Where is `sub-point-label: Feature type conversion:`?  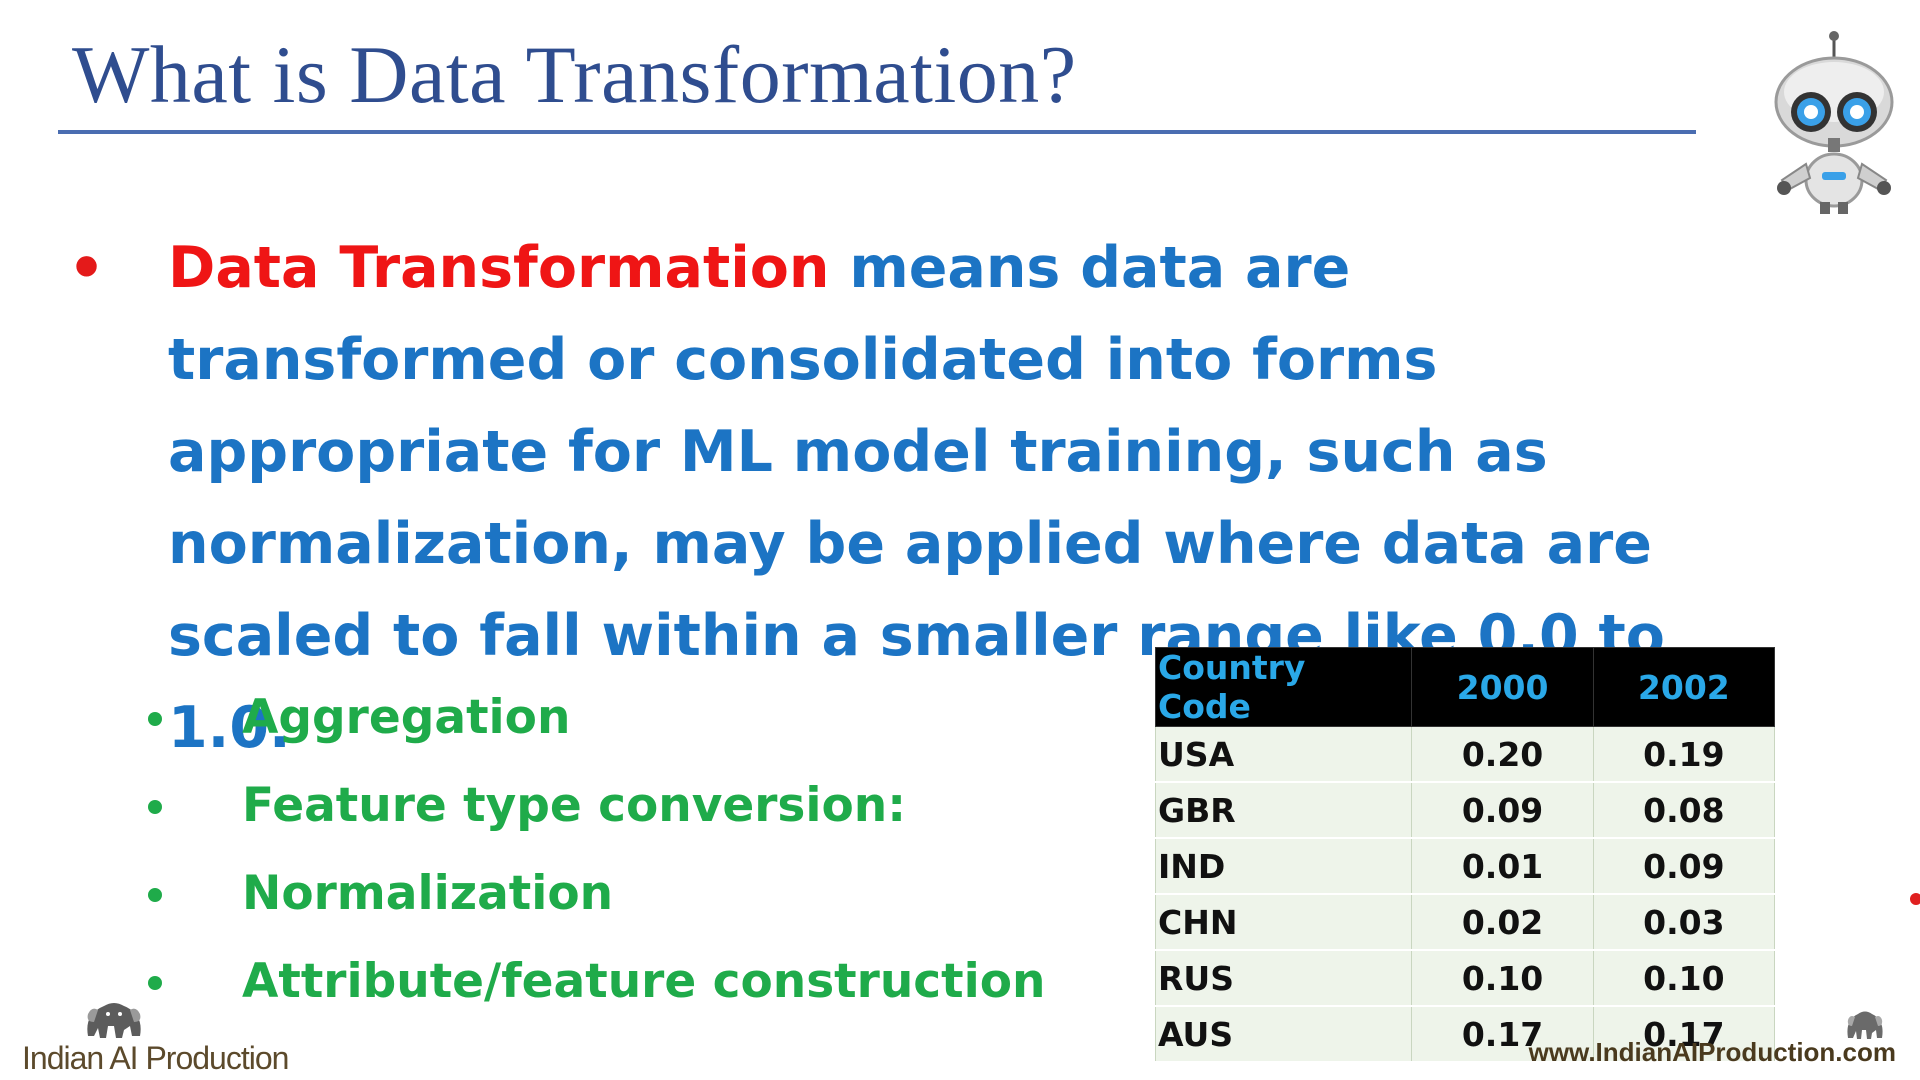
sub-point-label: Feature type conversion: is located at coordinates (574, 805).